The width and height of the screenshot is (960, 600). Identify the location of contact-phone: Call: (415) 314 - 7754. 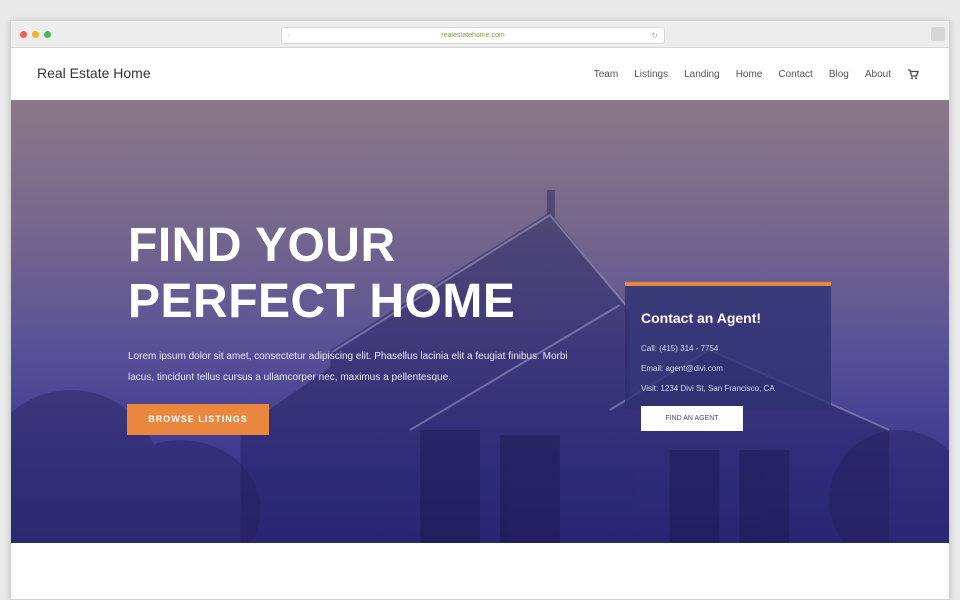
(680, 348).